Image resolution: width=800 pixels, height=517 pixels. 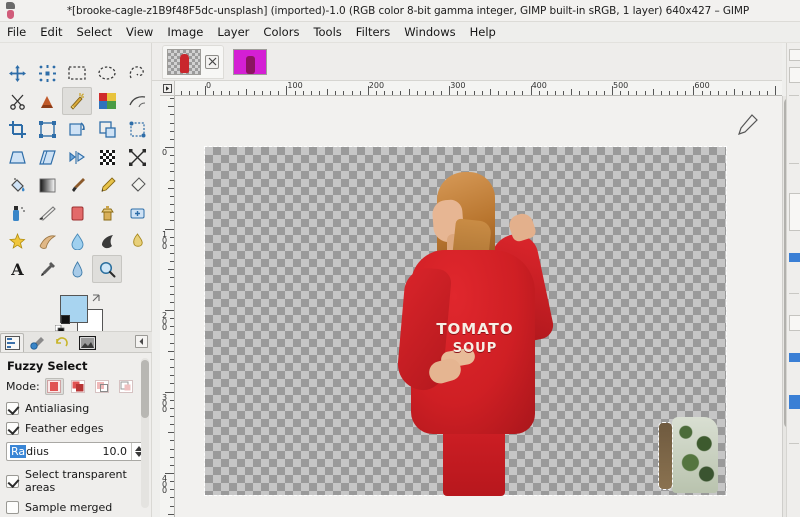 What do you see at coordinates (212, 61) in the screenshot?
I see `close-icon` at bounding box center [212, 61].